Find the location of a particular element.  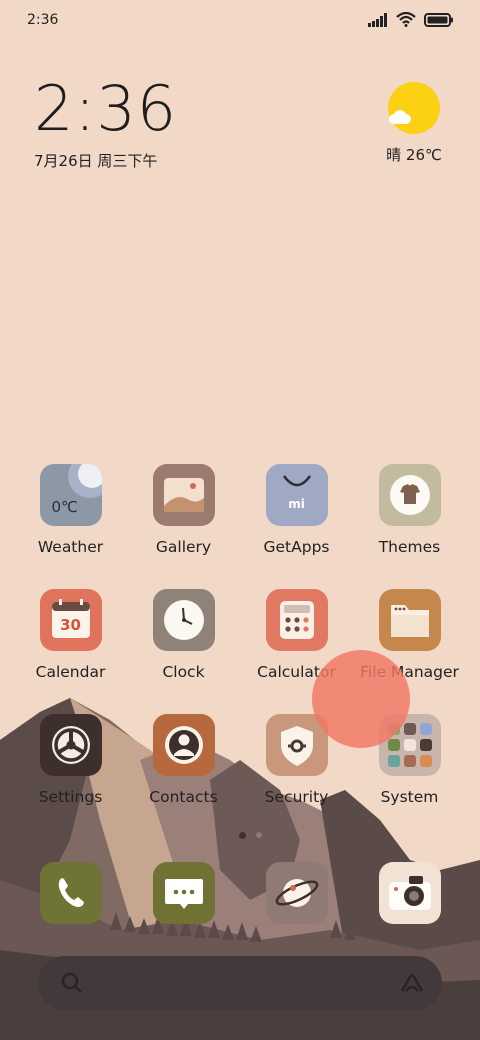

battery-icon is located at coordinates (438, 19).